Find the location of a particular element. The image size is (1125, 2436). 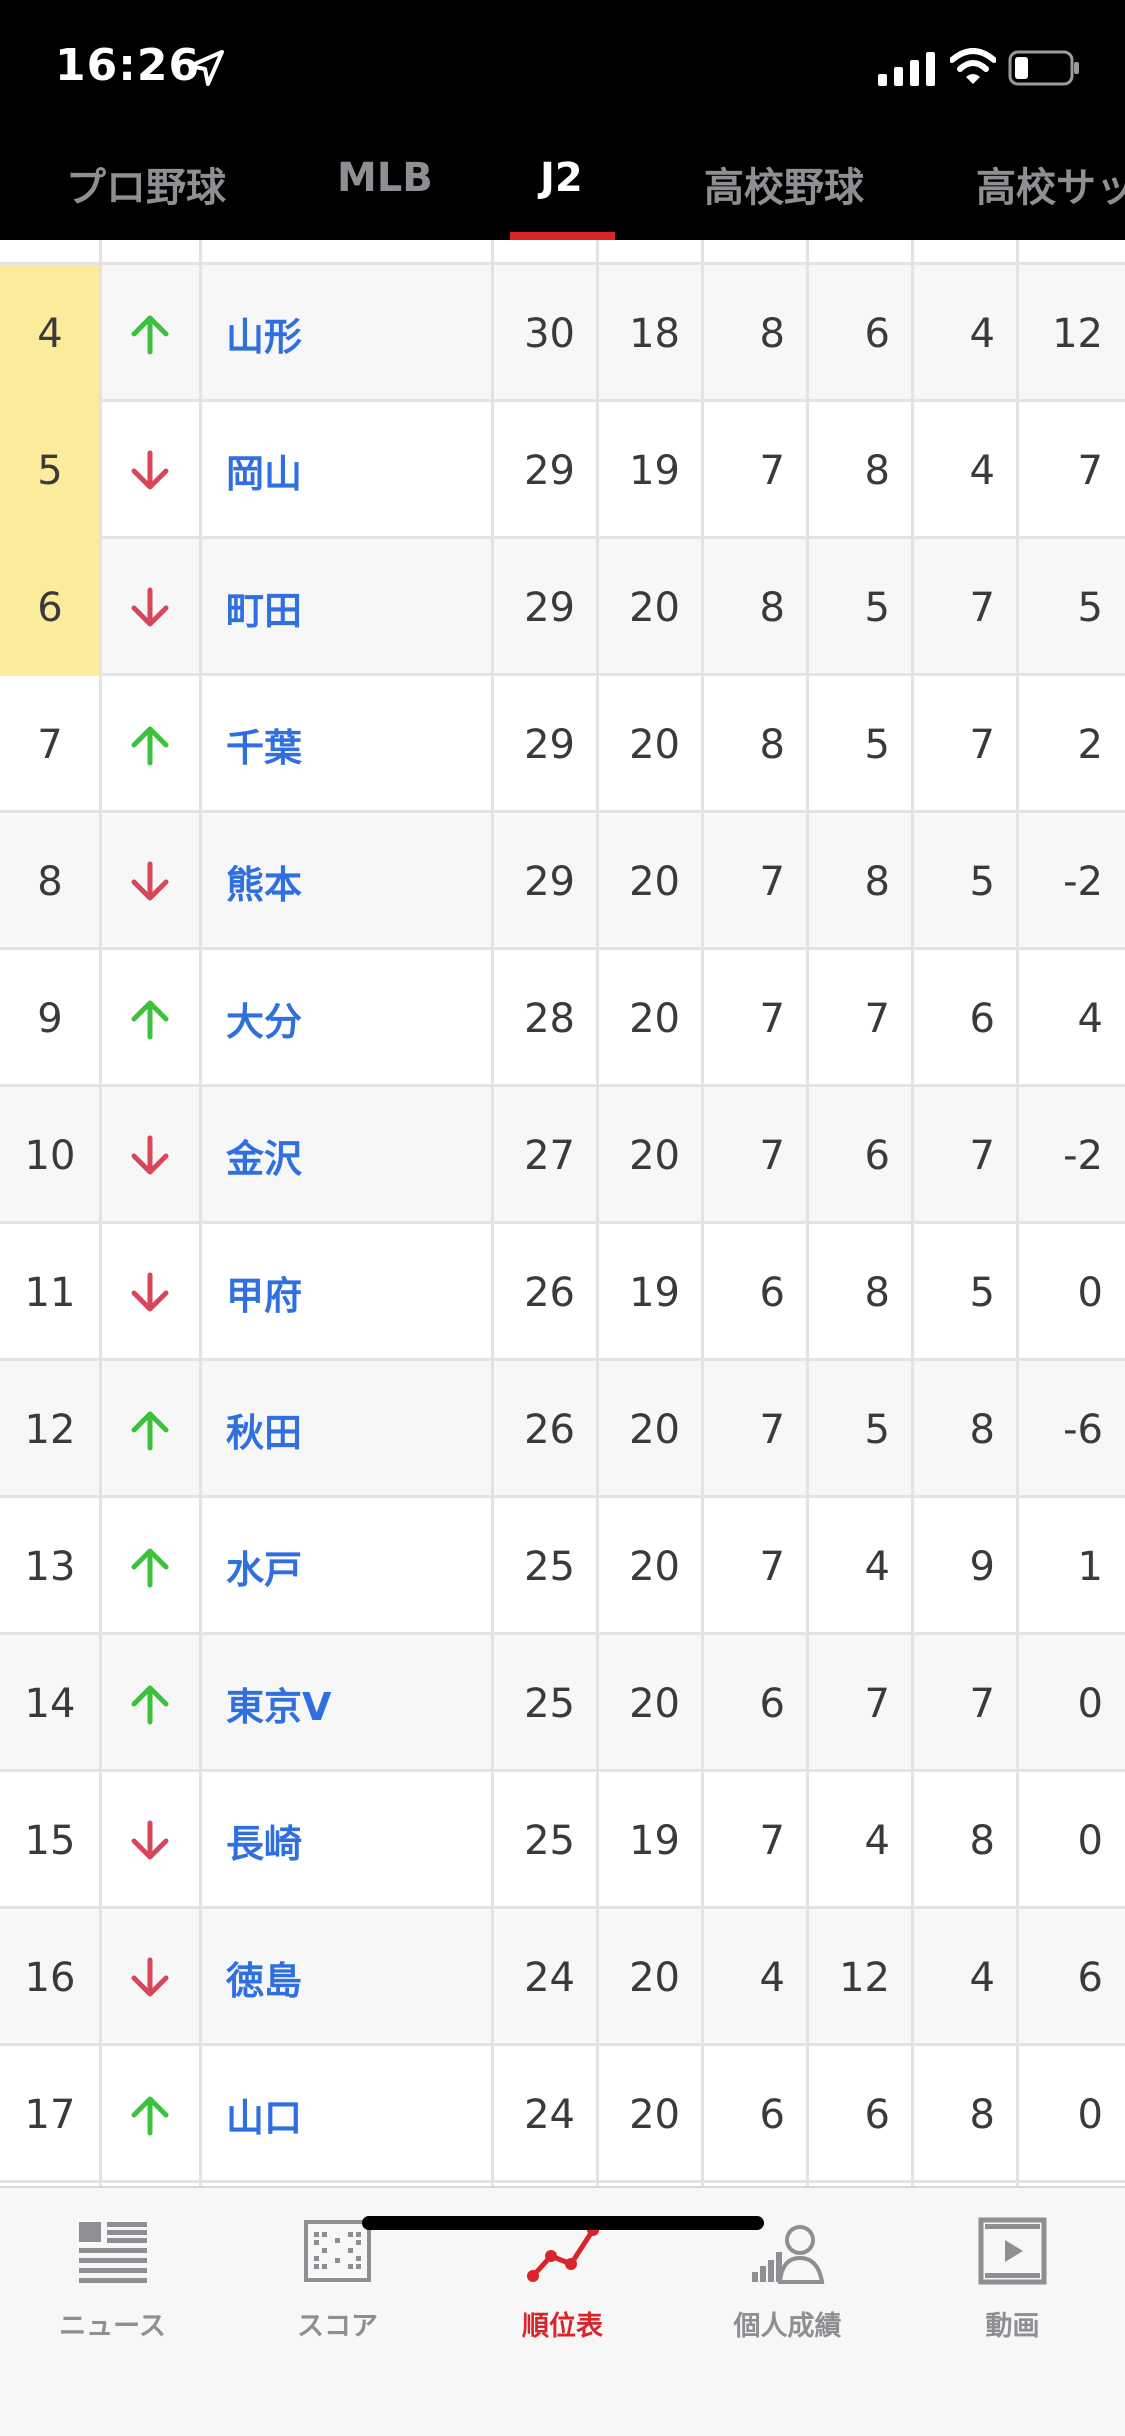

rank-cell: 8 is located at coordinates (50, 881).